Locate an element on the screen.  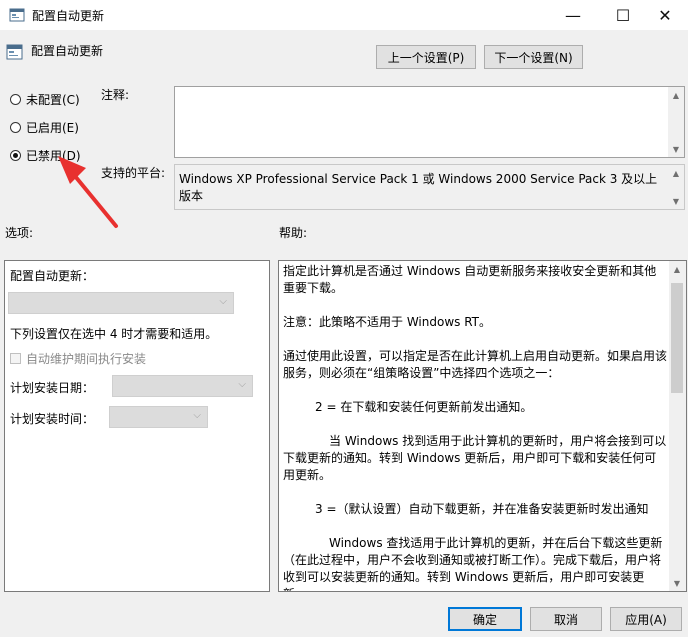
comment-textbox: ▲ ▼ is located at coordinates (429, 122).